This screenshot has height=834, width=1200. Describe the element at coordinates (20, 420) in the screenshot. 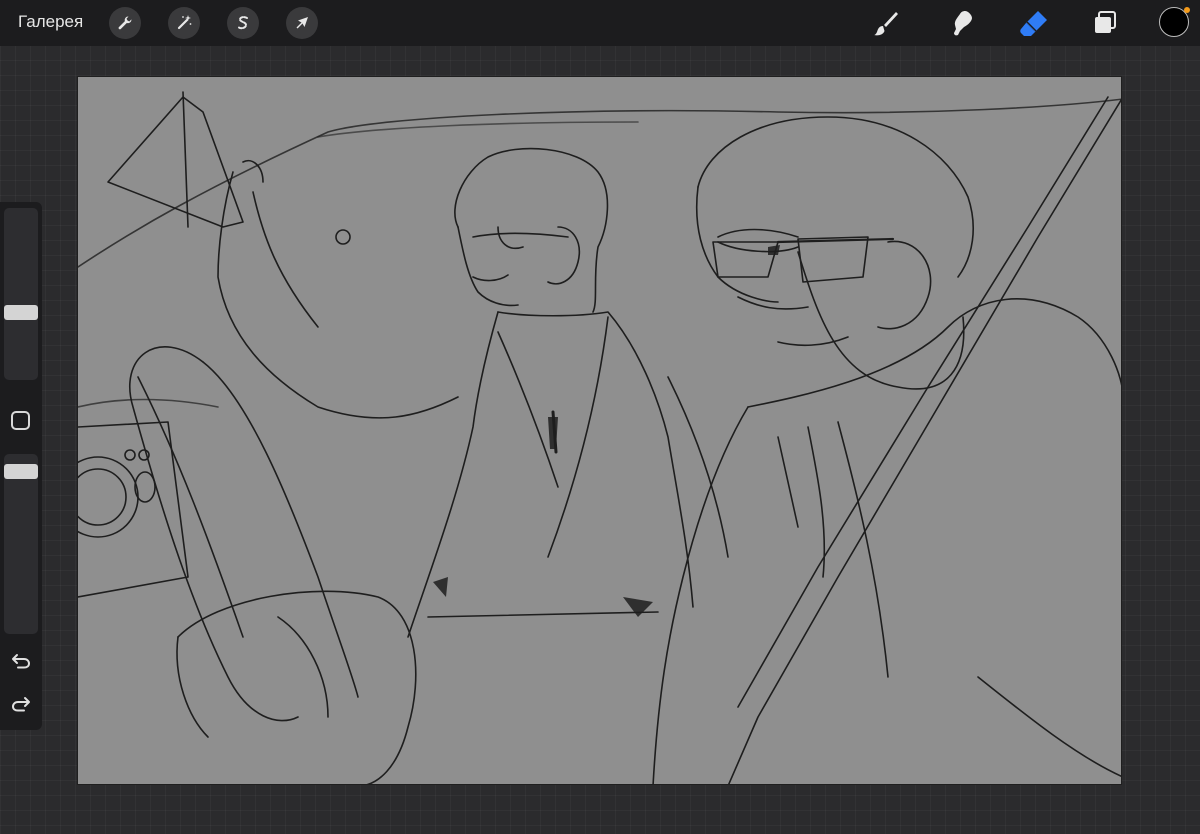

I see `modify-square-icon` at that location.